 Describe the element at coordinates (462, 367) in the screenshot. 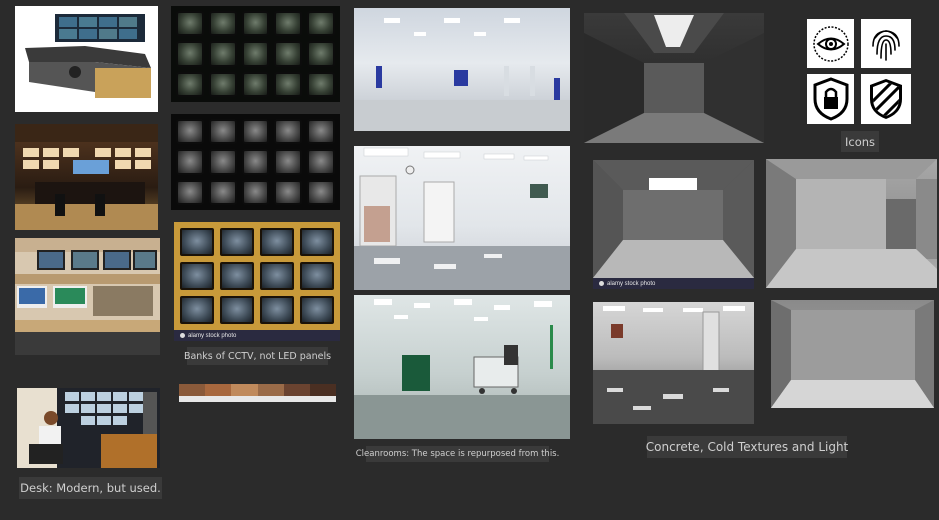

I see `cleanroom-machinery-image` at that location.